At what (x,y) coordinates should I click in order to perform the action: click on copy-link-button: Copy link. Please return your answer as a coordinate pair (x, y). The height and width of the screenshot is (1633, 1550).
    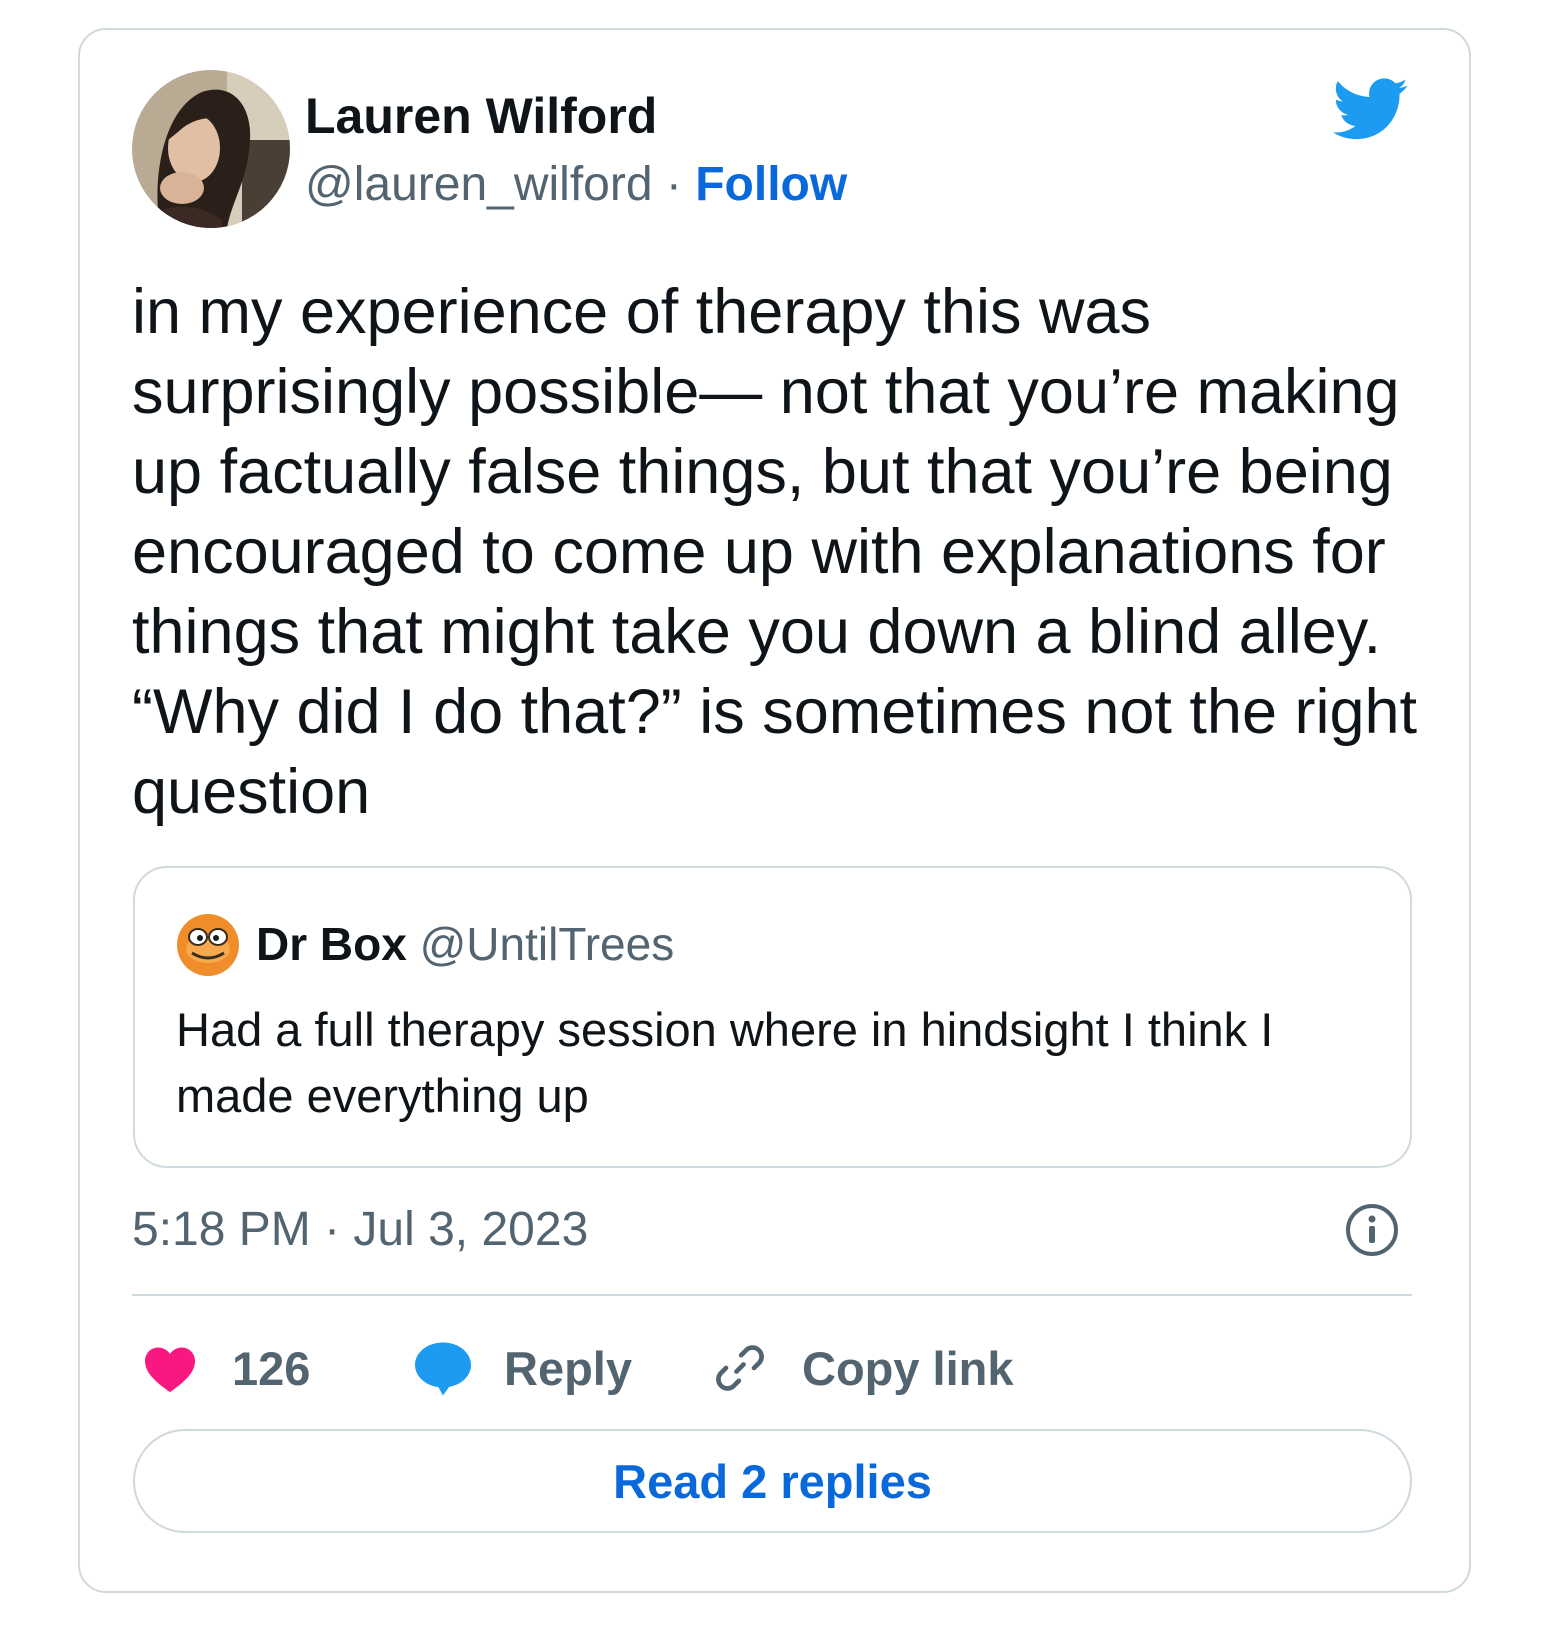
    Looking at the image, I should click on (863, 1368).